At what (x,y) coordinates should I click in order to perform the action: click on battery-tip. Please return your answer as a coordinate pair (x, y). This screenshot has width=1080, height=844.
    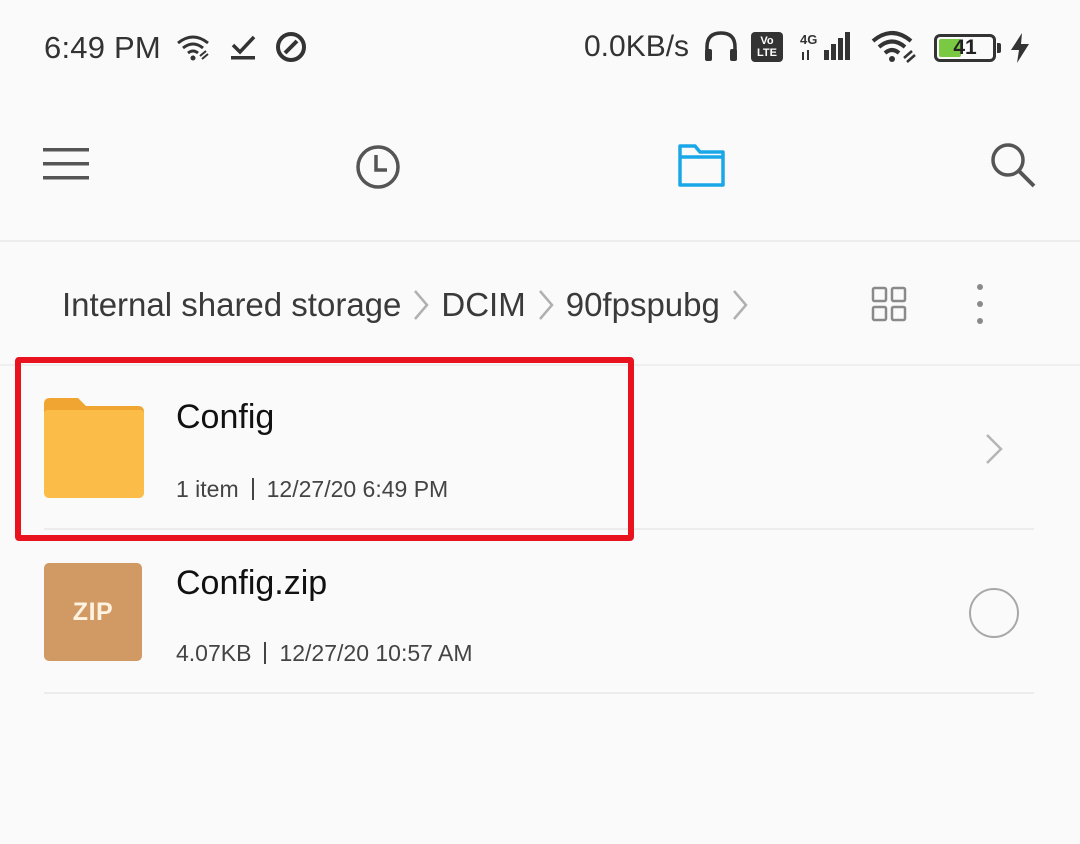
    Looking at the image, I should click on (999, 48).